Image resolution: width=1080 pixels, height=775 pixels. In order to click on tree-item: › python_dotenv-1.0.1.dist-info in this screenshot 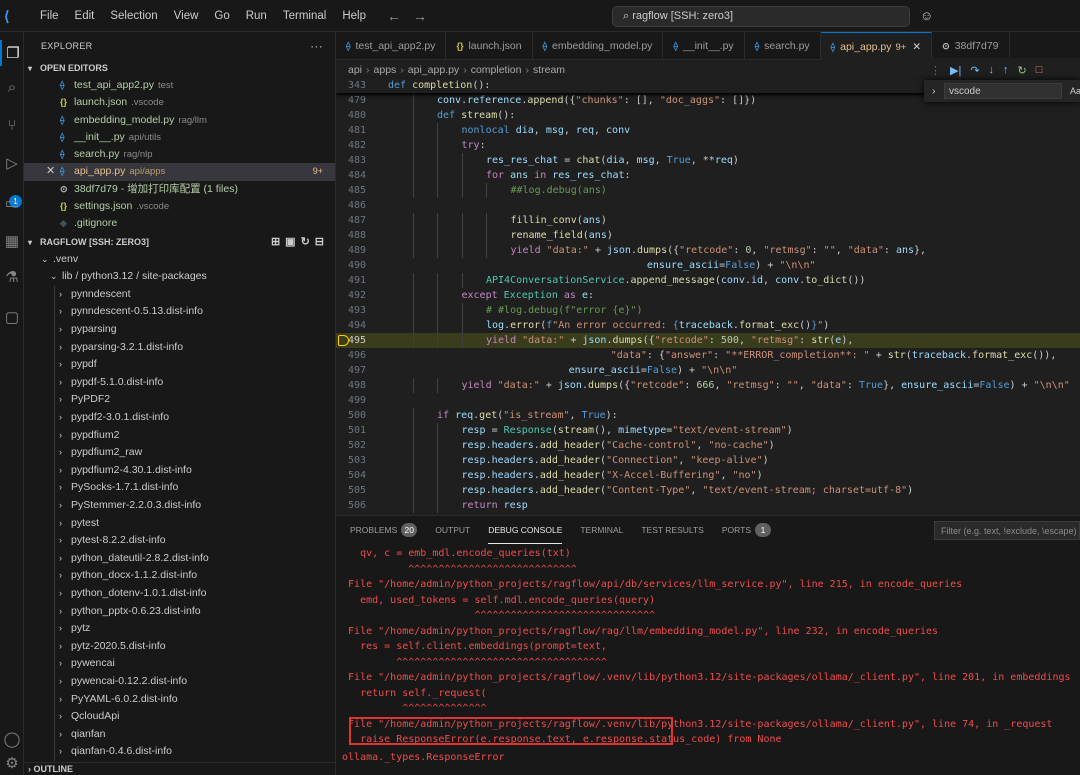, I will do `click(179, 593)`.